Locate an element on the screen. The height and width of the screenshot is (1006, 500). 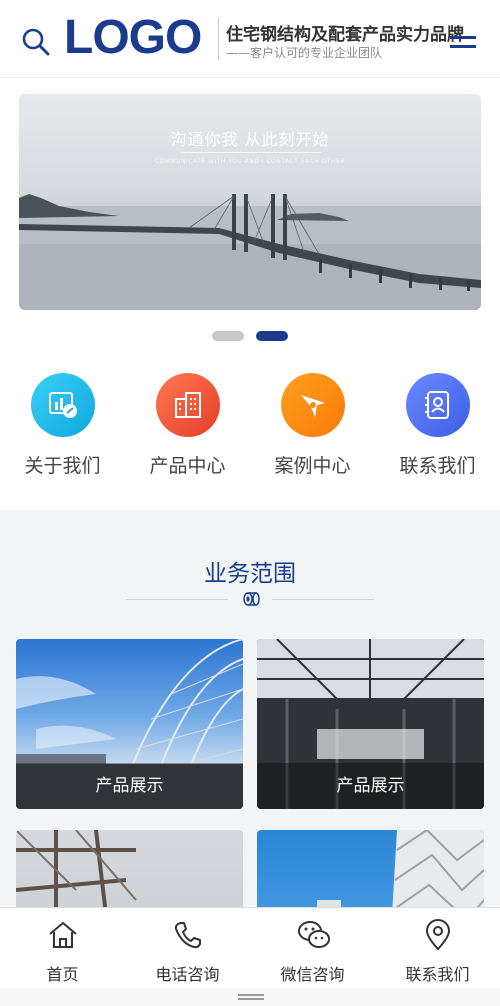
bottom-nav-home: 首页 is located at coordinates (62, 948).